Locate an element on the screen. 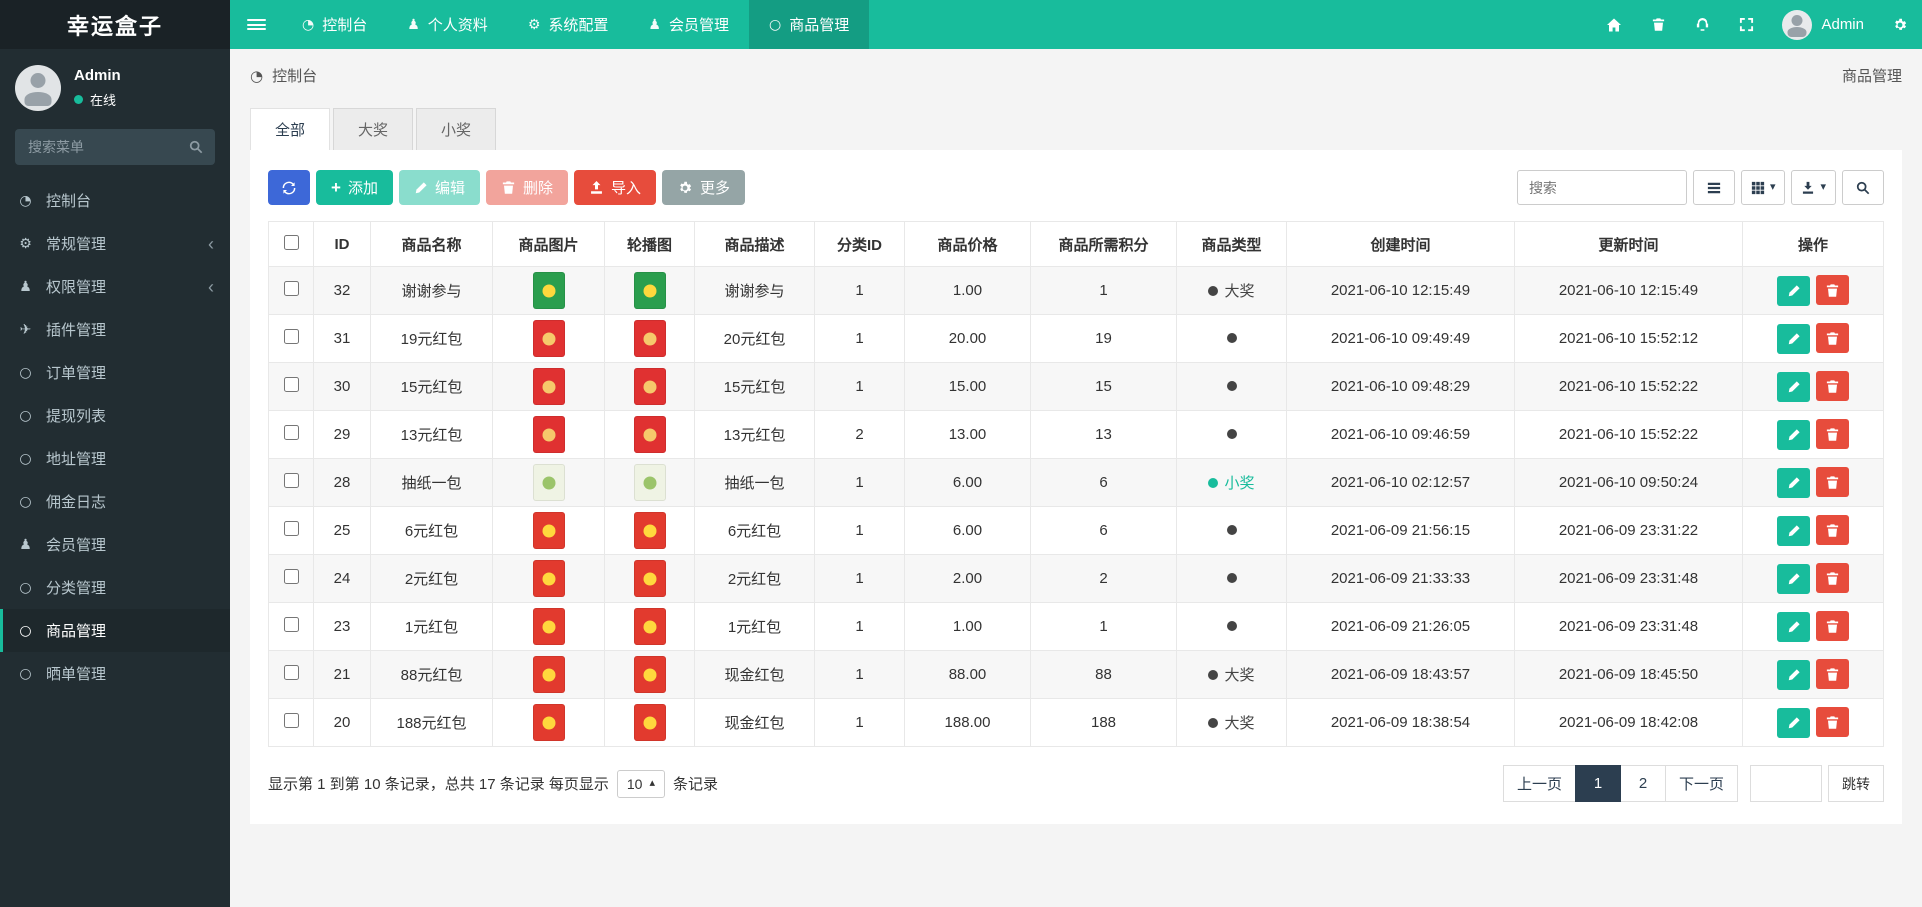  sidebar-item-addon: ✈ 插件管理 is located at coordinates (115, 329).